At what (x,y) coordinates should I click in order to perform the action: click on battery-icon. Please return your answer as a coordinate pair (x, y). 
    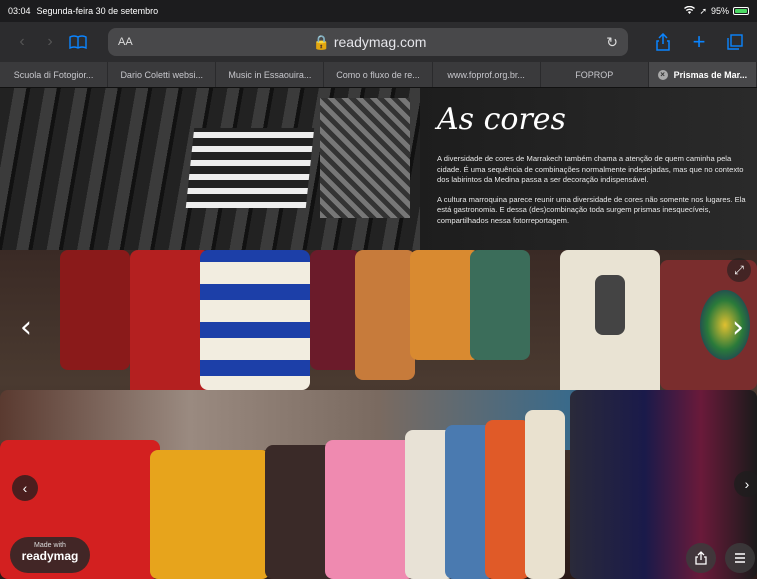
    Looking at the image, I should click on (741, 11).